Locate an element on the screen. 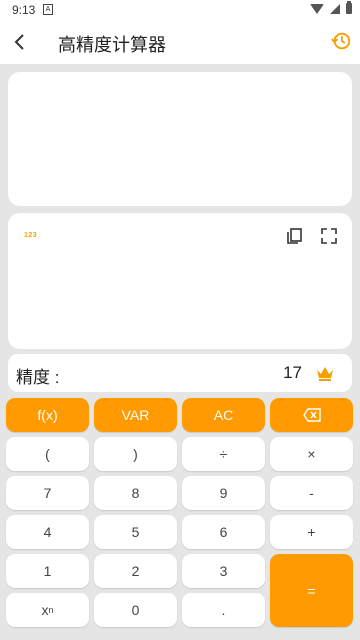 Image resolution: width=360 pixels, height=640 pixels. back-arrow-icon is located at coordinates (20, 42).